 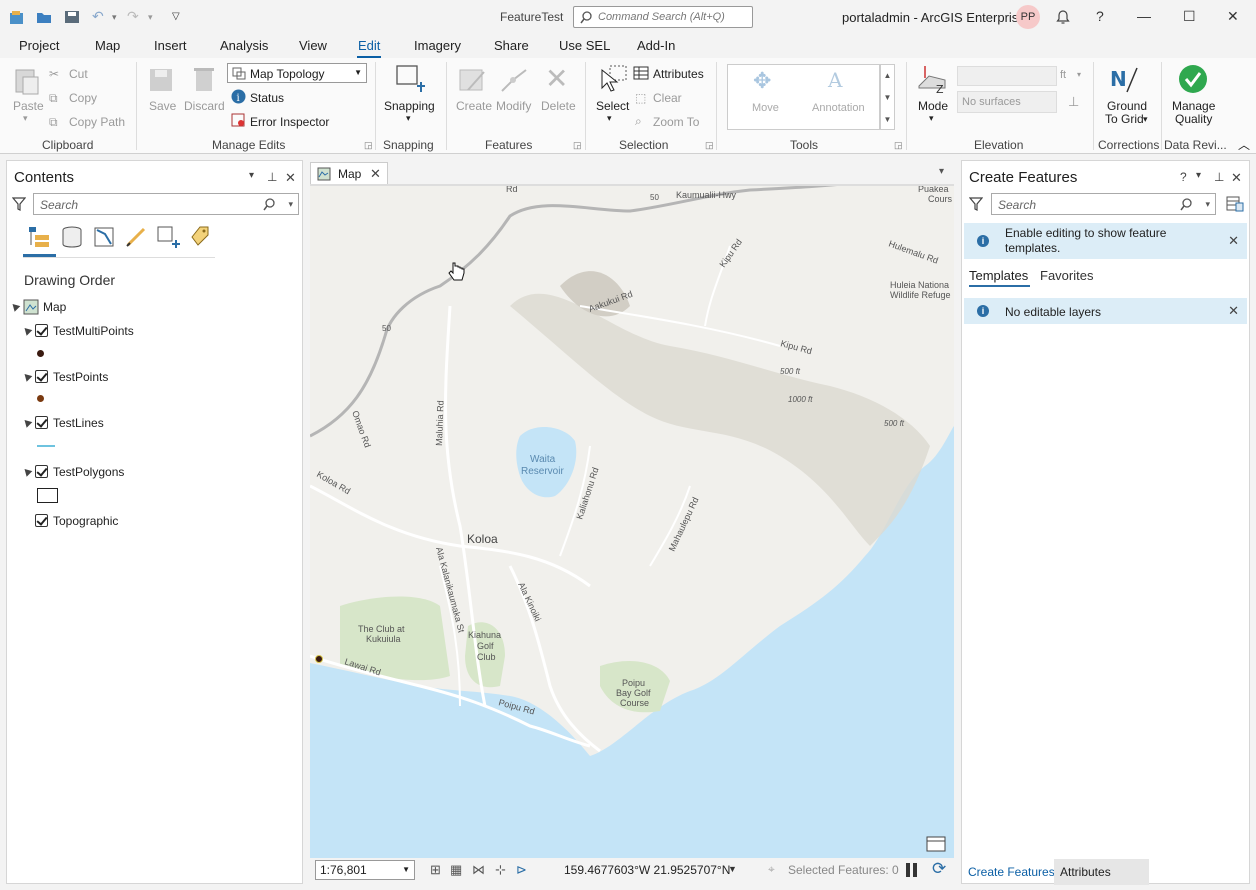 I want to click on modify-button: Modify, so click(x=513, y=106).